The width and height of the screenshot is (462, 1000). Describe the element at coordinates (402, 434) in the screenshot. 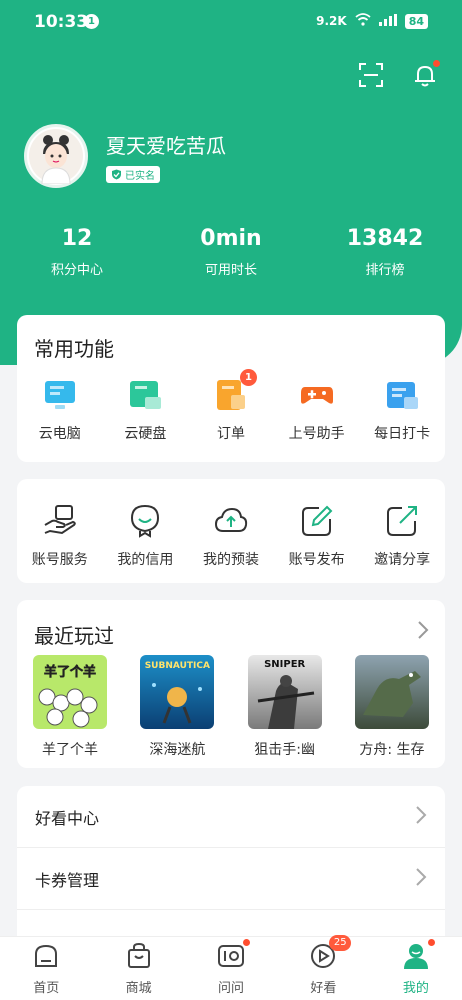

I see `function-label: 每日打卡` at that location.